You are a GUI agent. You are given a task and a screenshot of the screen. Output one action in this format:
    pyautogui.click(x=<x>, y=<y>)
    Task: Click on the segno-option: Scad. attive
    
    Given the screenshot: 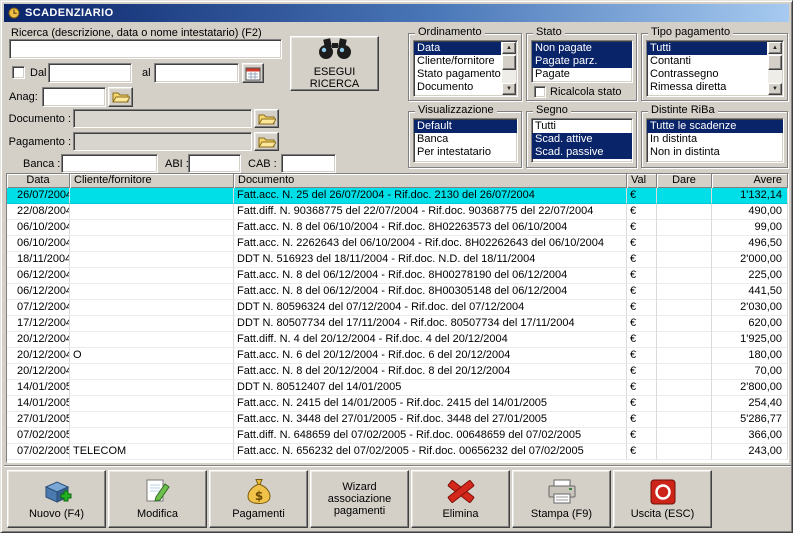 What is the action you would take?
    pyautogui.click(x=582, y=139)
    